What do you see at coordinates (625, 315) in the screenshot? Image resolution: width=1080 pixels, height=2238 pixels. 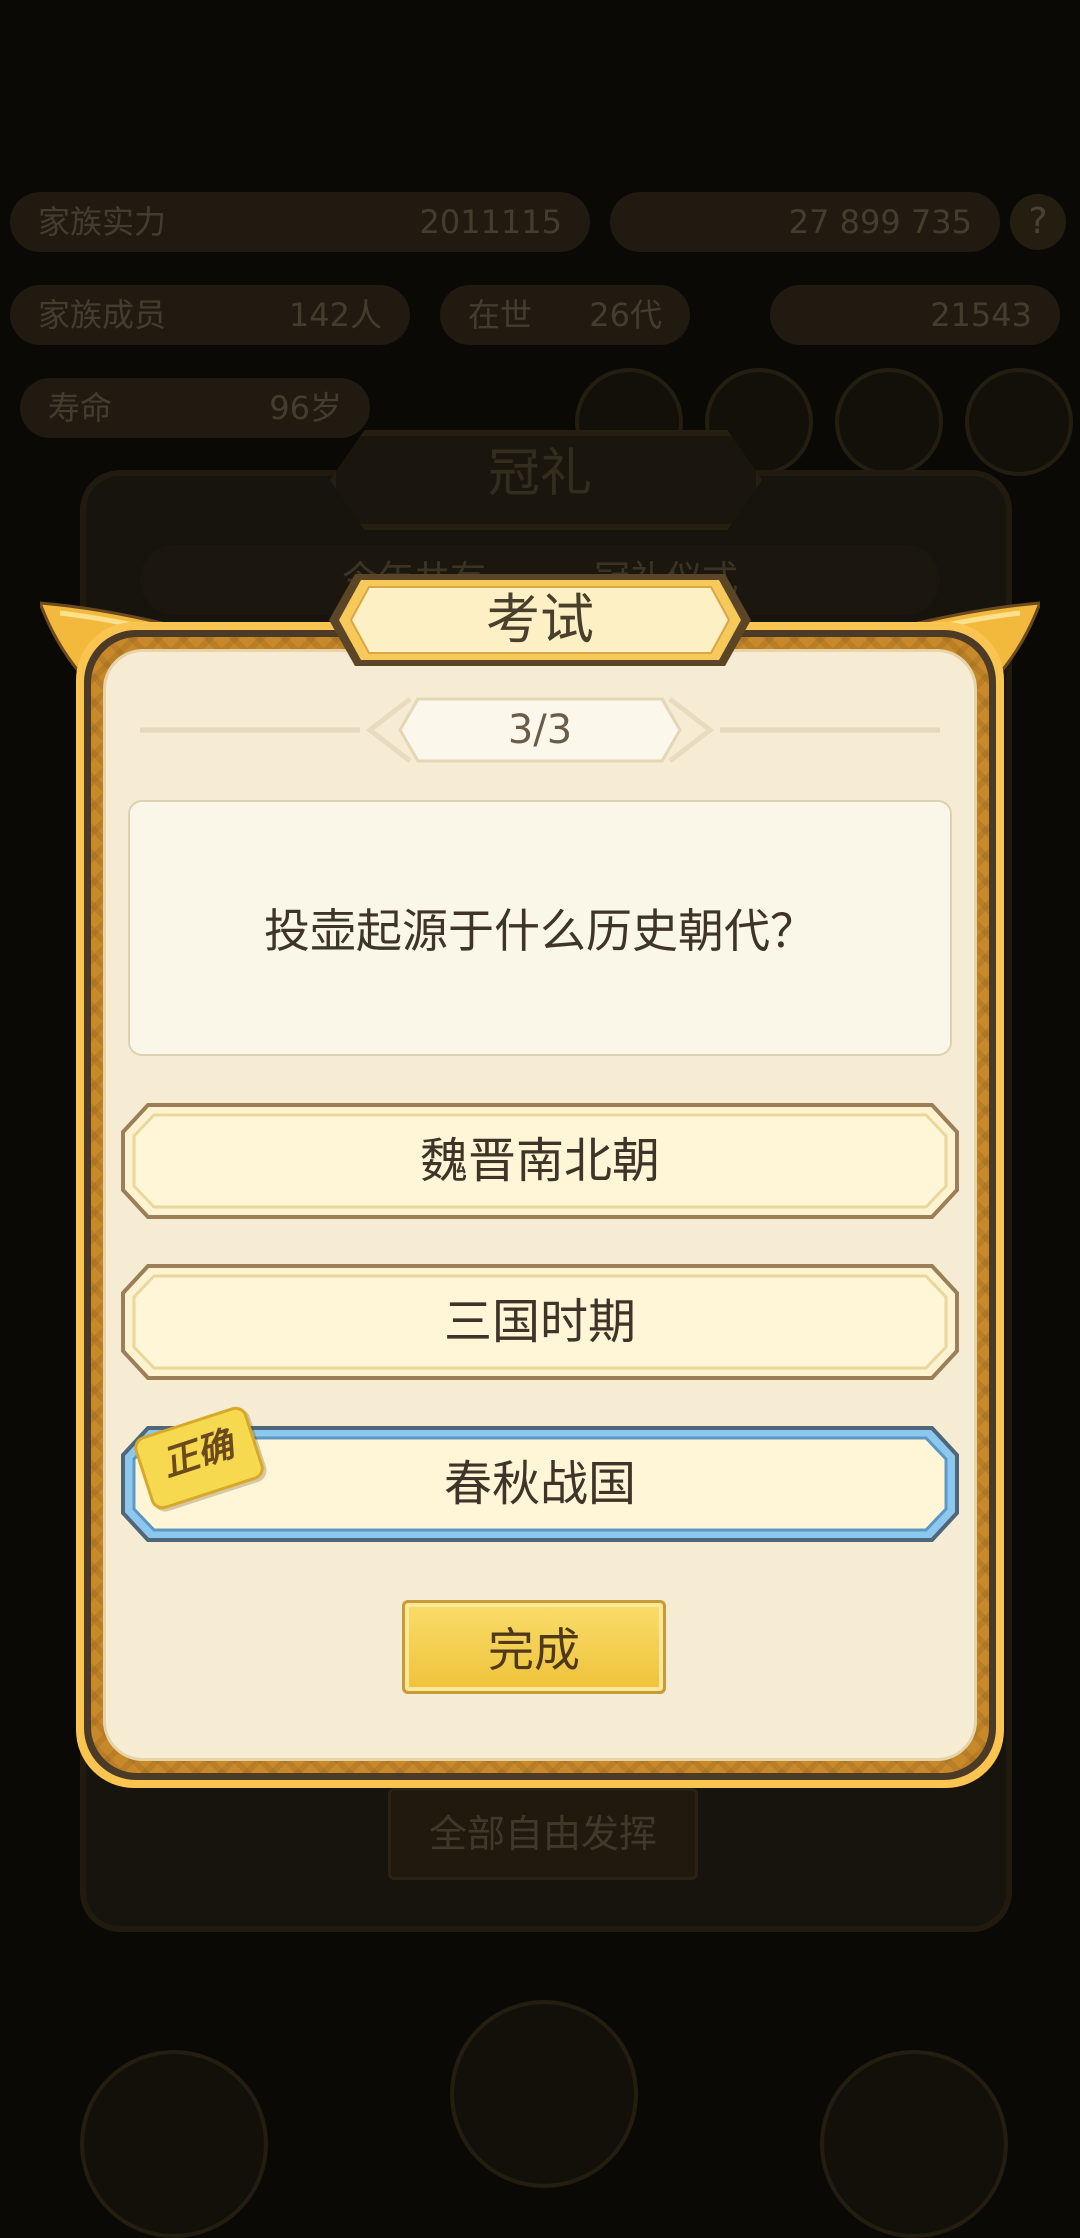 I see `stat-value: 26代` at bounding box center [625, 315].